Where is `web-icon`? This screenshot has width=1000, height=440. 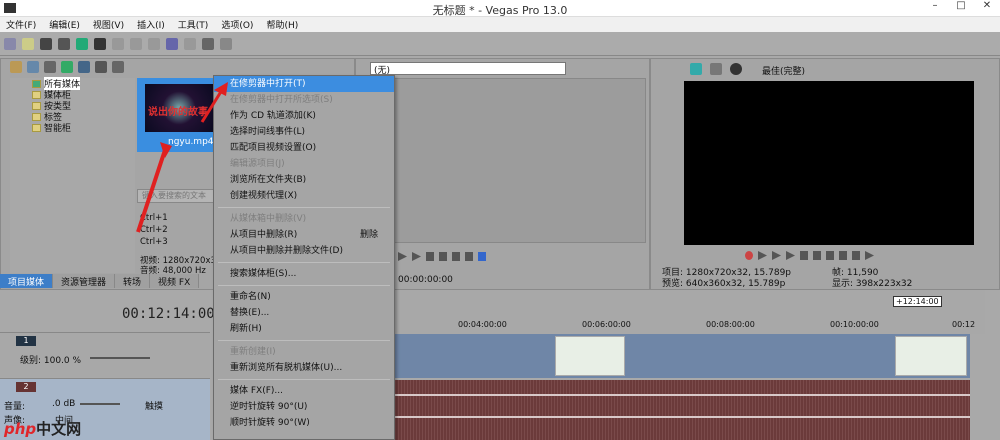
web-icon is located at coordinates (67, 67).